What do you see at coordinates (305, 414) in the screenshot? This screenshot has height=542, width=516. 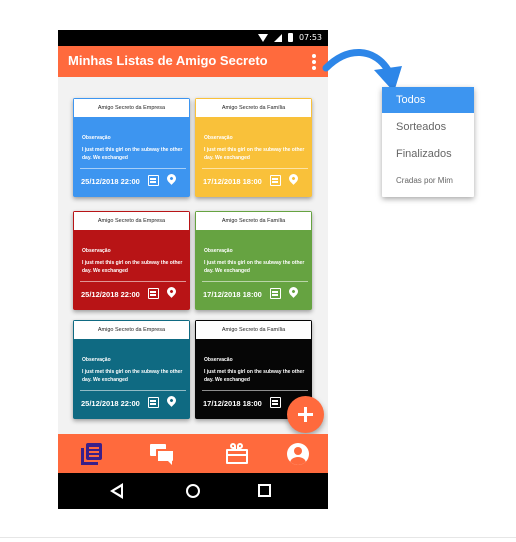 I see `add-list-button` at bounding box center [305, 414].